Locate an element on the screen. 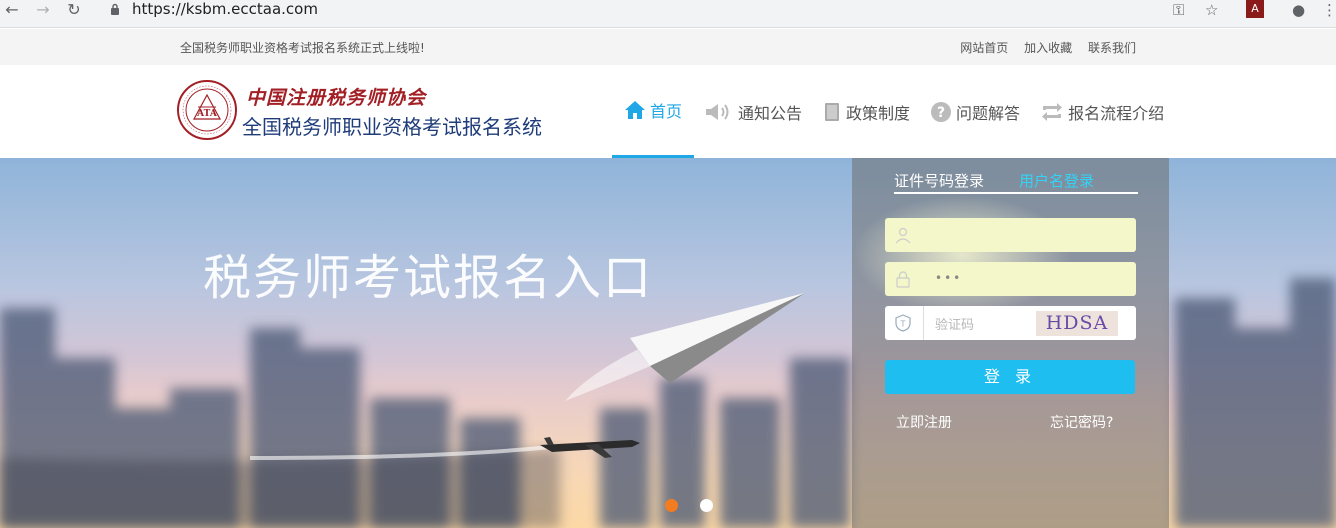 This screenshot has height=528, width=1336. contact-link: 联系我们 is located at coordinates (1112, 48).